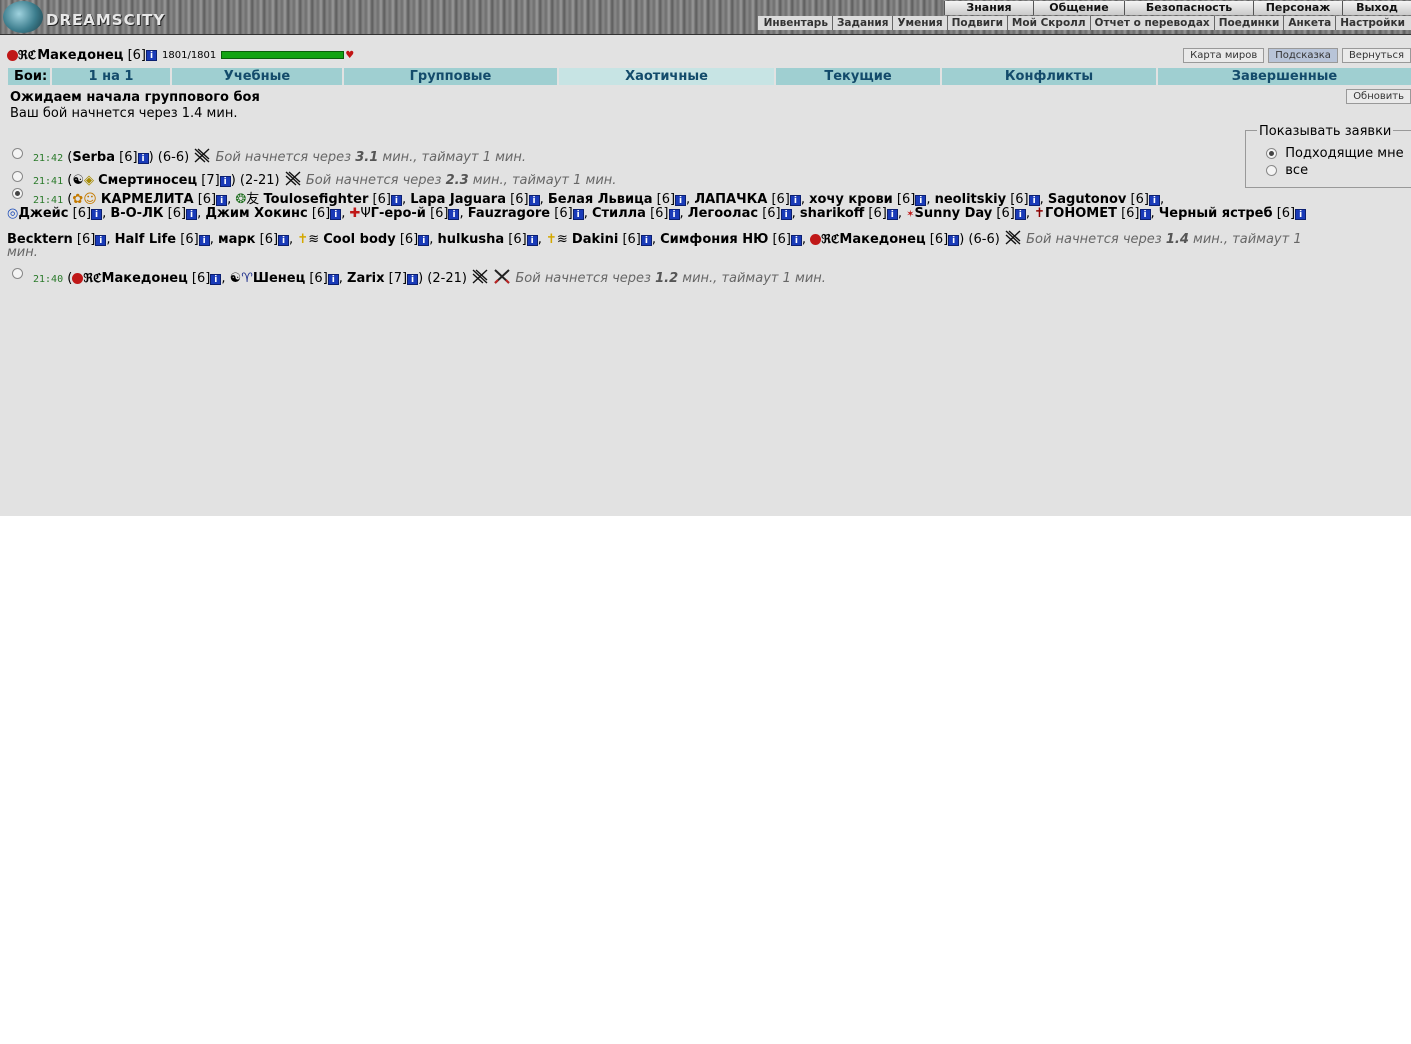  What do you see at coordinates (93, 157) in the screenshot?
I see `player-name: Serba` at bounding box center [93, 157].